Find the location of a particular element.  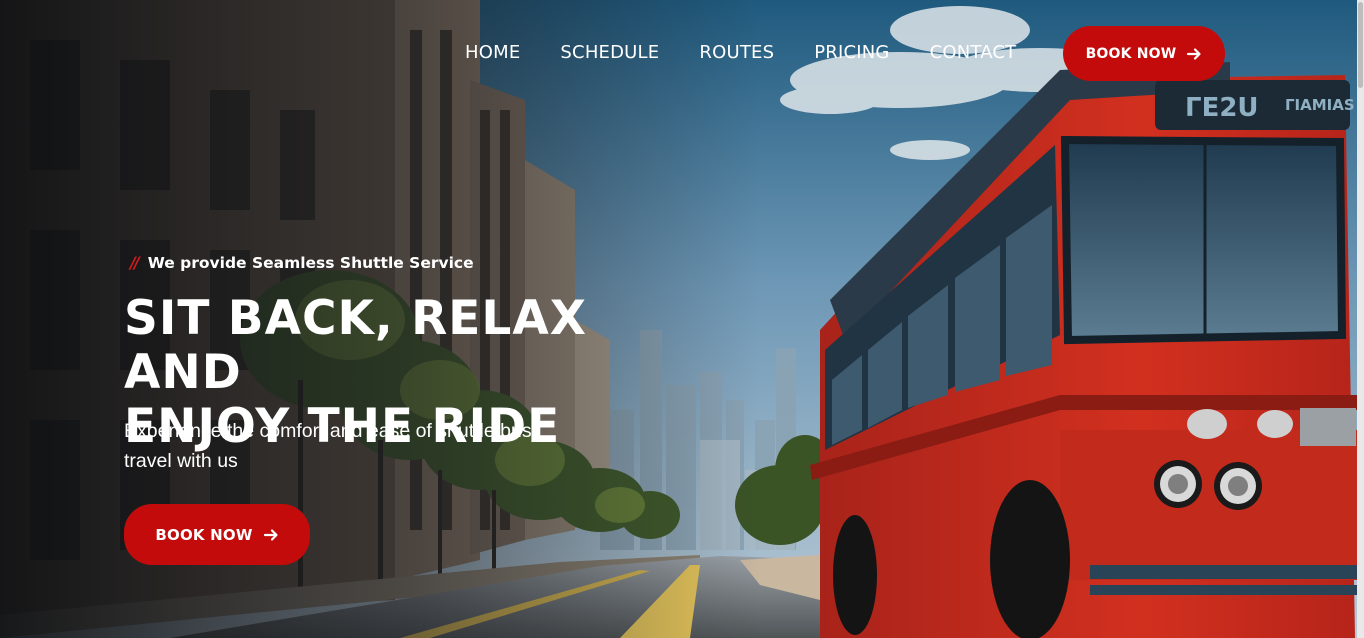

hero-headline-line1: SIT BACK, RELAX AND is located at coordinates (355, 345).